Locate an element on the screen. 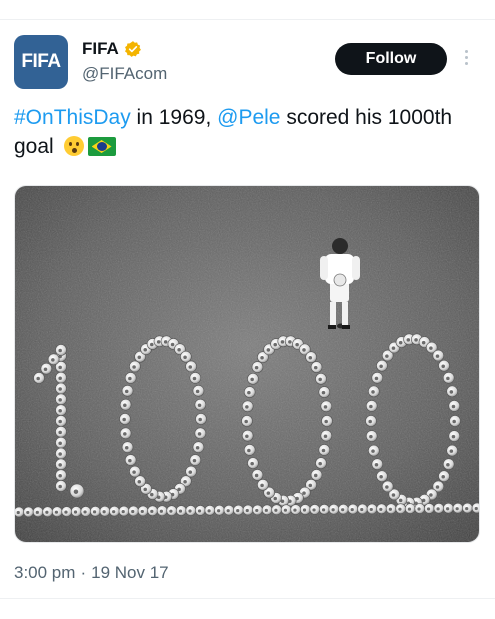 This screenshot has width=495, height=619. author-name-row: FIFA is located at coordinates (112, 49).